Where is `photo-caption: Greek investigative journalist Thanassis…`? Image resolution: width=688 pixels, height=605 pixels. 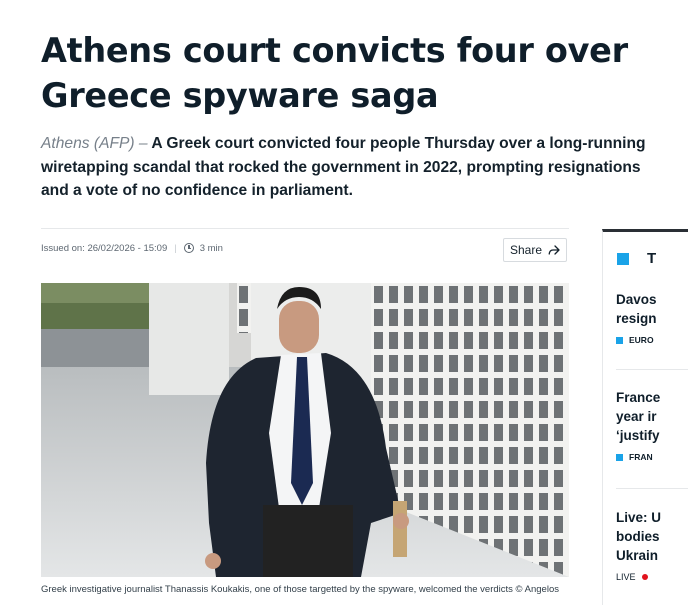
photo-caption: Greek investigative journalist Thanassis… is located at coordinates (300, 589).